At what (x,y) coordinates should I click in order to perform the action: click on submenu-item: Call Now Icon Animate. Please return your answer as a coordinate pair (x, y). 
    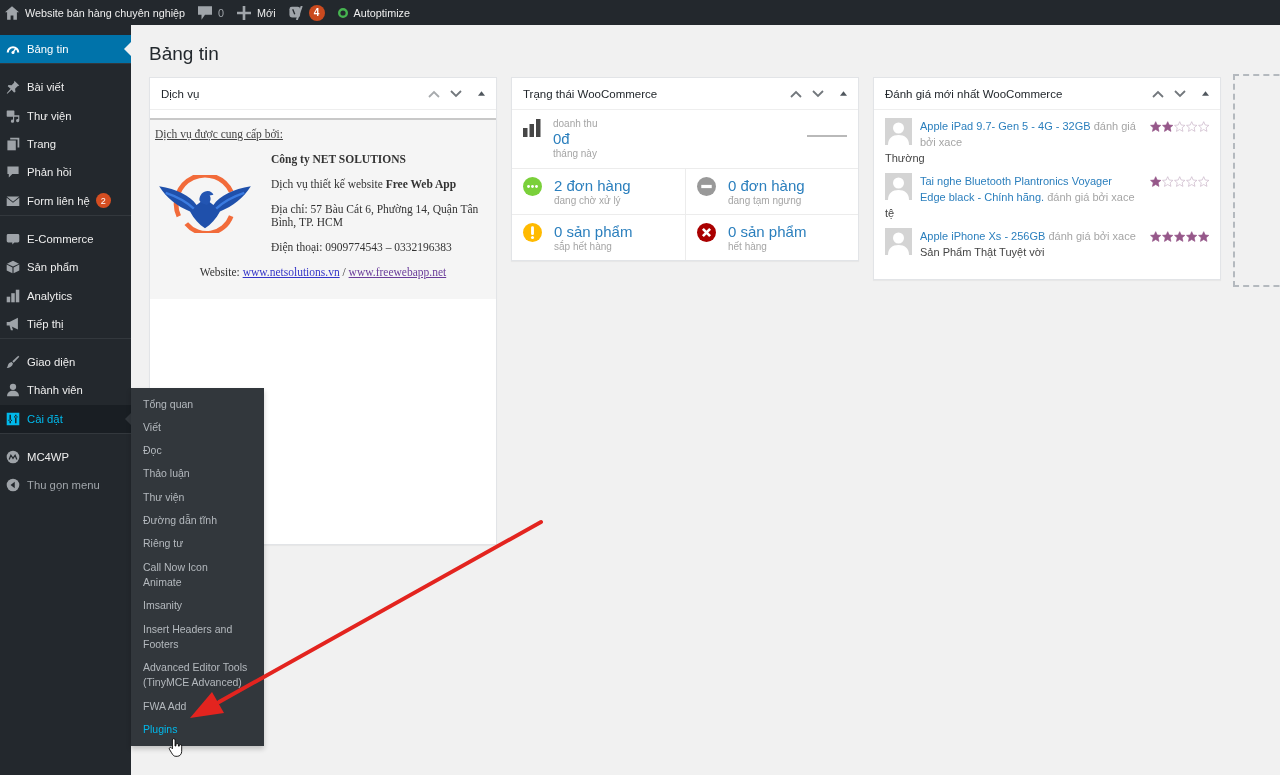
    Looking at the image, I should click on (190, 575).